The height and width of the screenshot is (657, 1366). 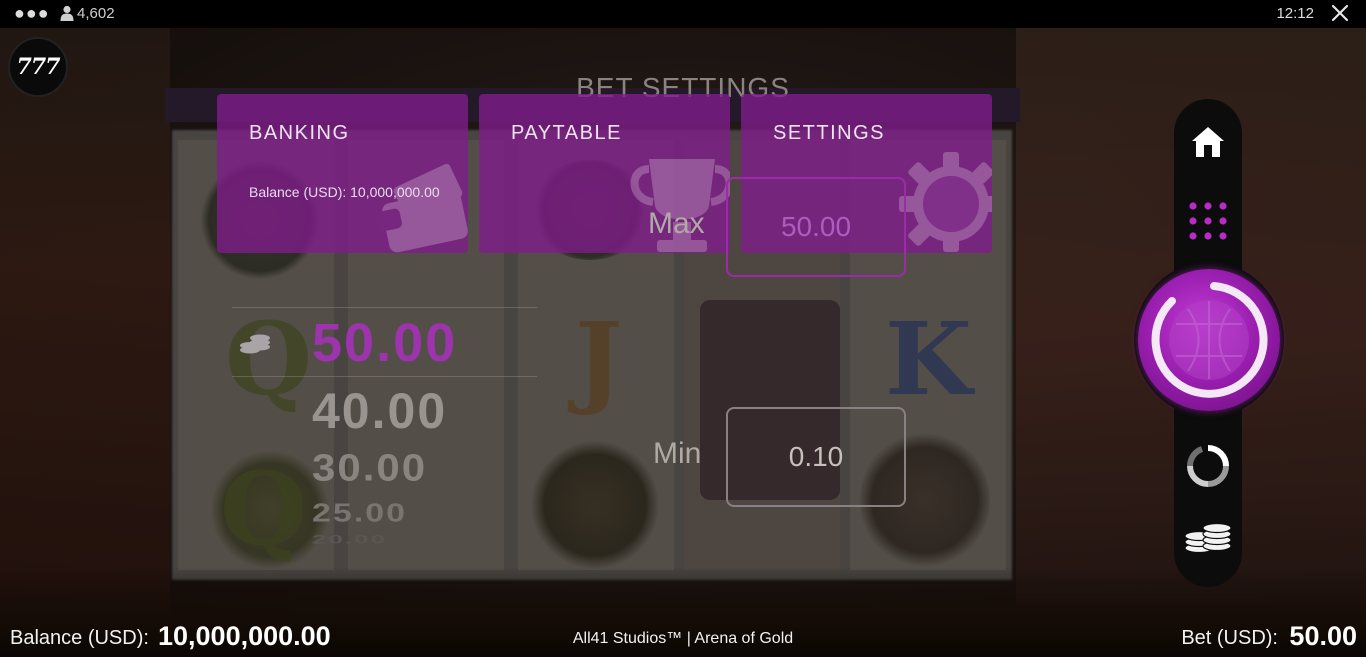 I want to click on gear-icon, so click(x=945, y=202).